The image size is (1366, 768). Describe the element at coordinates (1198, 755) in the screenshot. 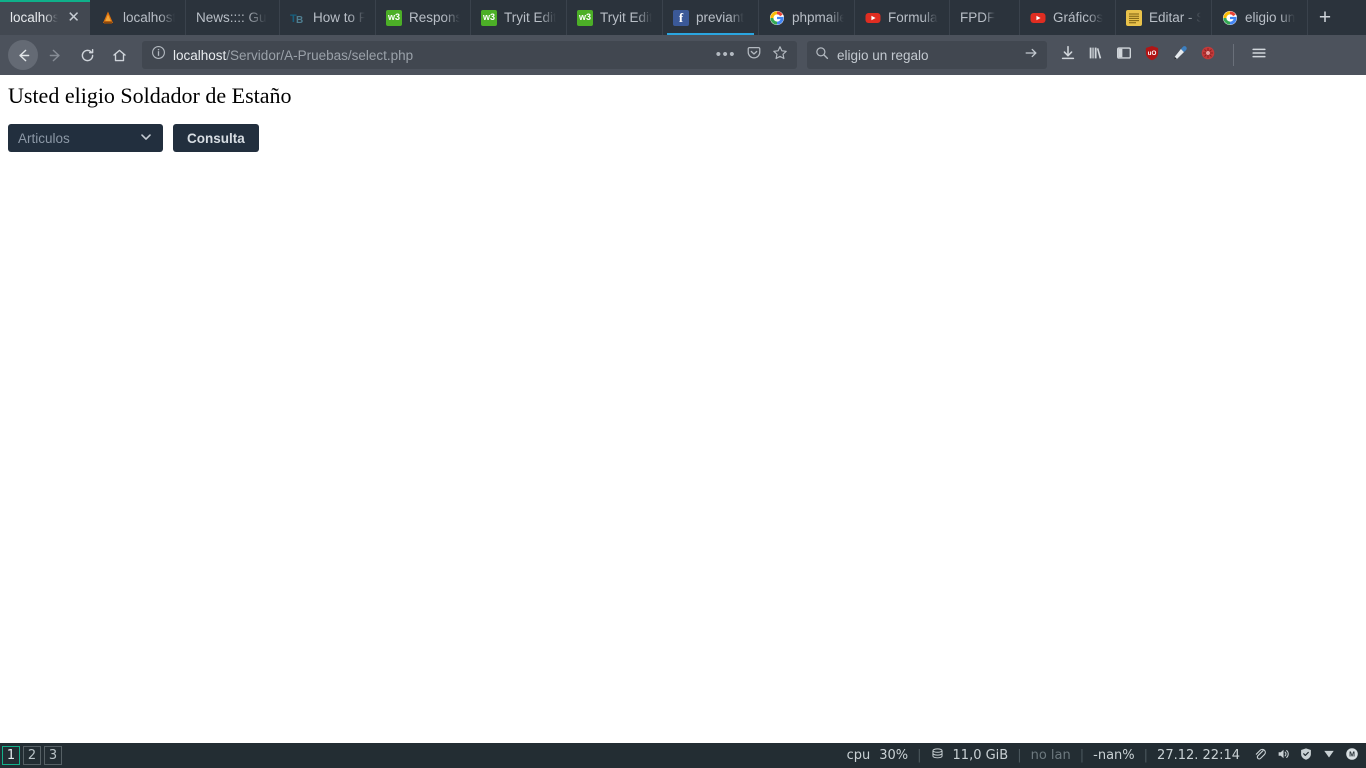

I see `clock: 27.12. 22:14` at that location.